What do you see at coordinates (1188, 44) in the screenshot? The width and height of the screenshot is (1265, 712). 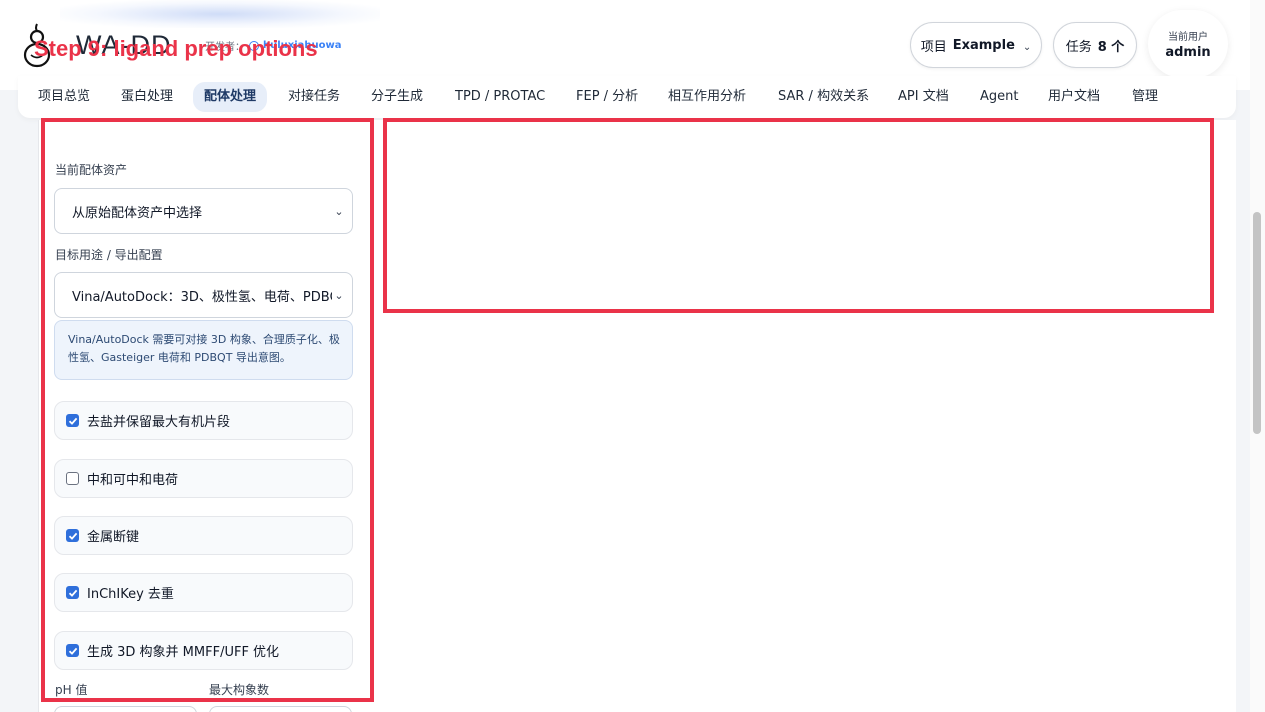 I see `current-user-menu: 当前用户 admin` at bounding box center [1188, 44].